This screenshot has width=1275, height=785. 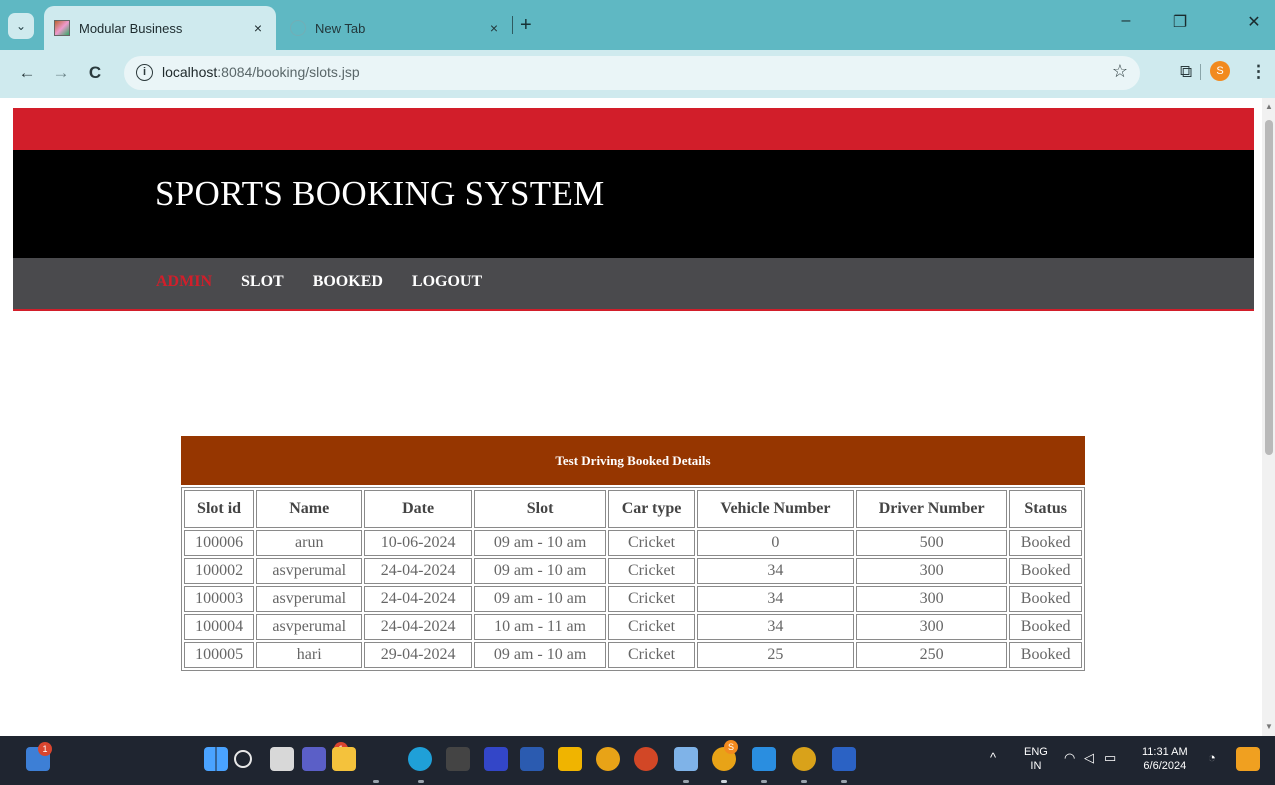 I want to click on tab-divider, so click(x=512, y=25).